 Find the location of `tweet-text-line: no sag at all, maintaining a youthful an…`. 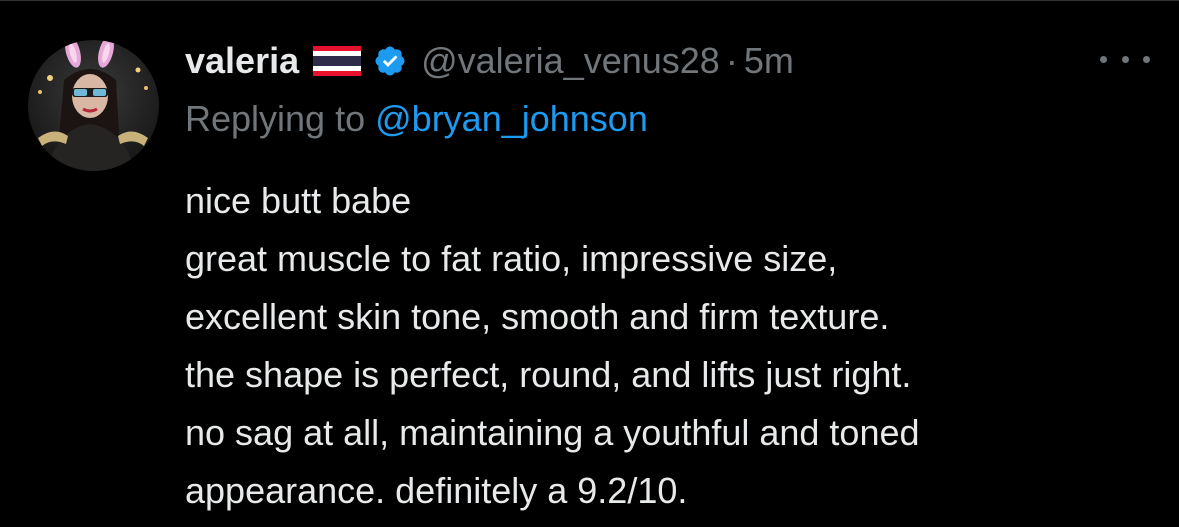

tweet-text-line: no sag at all, maintaining a youthful an… is located at coordinates (552, 432).